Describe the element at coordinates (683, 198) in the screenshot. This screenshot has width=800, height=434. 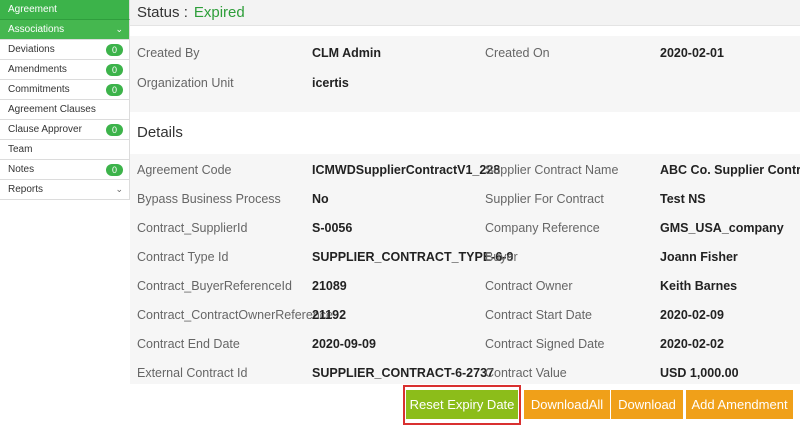
I see `field-value: Test NS` at that location.